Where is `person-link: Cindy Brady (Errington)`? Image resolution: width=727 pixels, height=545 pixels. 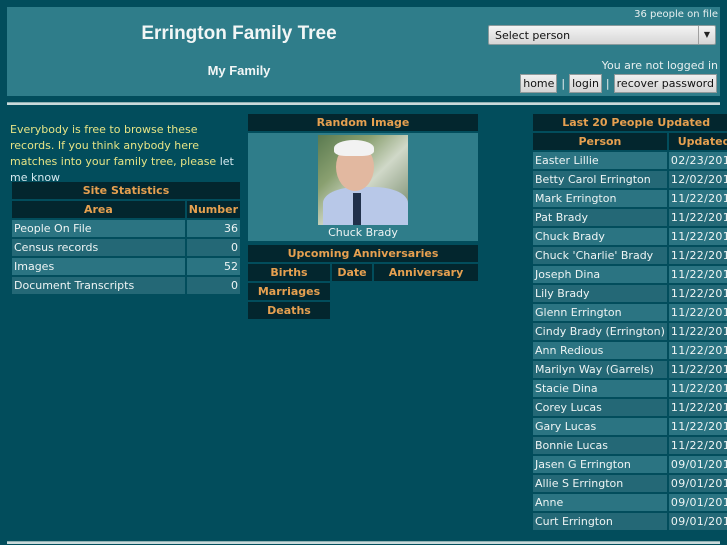 person-link: Cindy Brady (Errington) is located at coordinates (600, 331).